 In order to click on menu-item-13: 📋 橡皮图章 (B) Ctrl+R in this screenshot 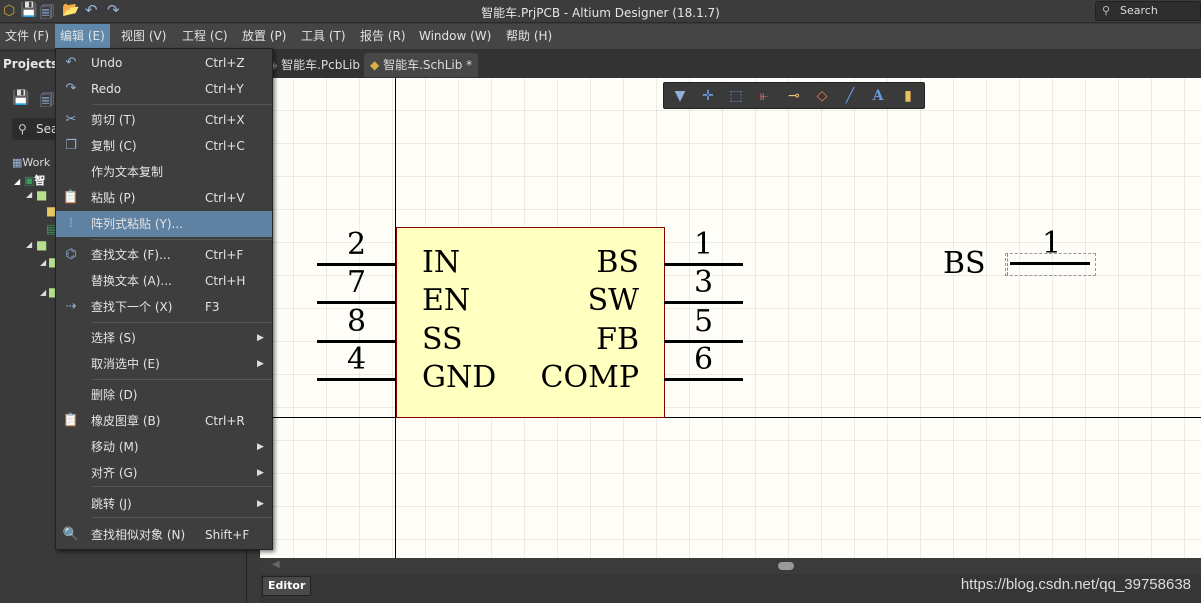, I will do `click(164, 421)`.